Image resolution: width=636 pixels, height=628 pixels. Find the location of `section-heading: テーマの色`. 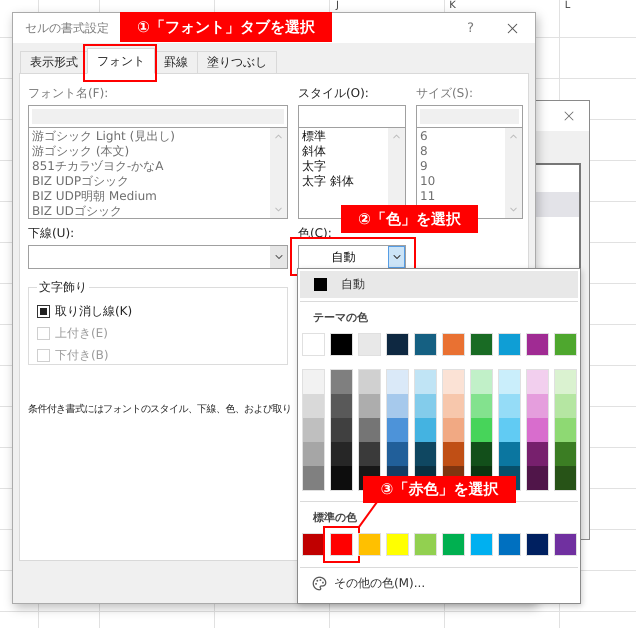

section-heading: テーマの色 is located at coordinates (340, 317).